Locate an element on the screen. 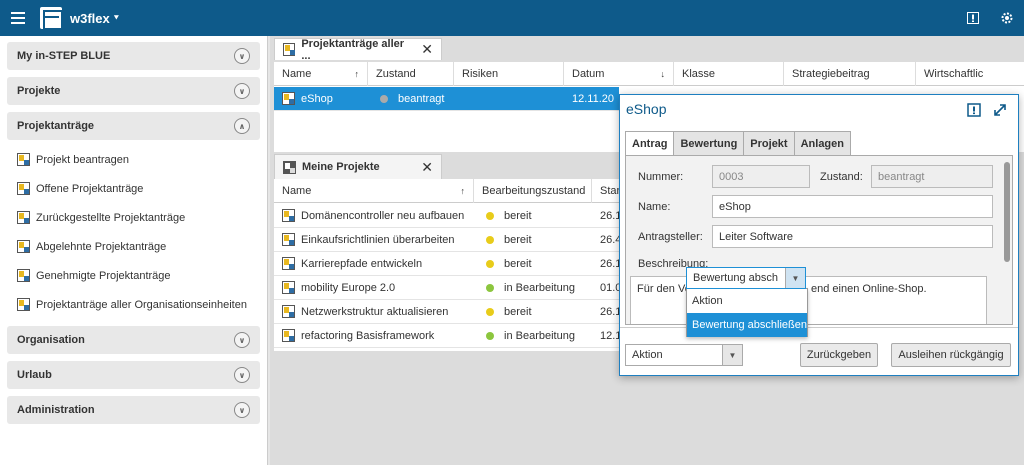 Image resolution: width=1024 pixels, height=465 pixels. column-header-strategiebeitrag: Strategiebeitrag is located at coordinates (850, 73).